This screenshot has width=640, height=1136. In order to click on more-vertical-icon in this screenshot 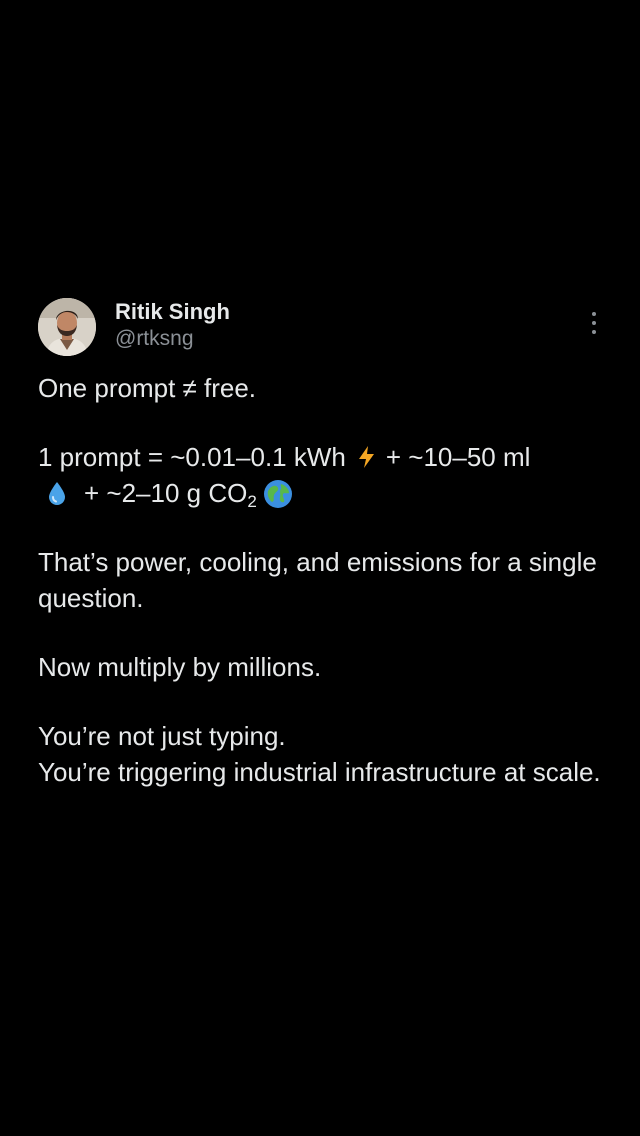, I will do `click(594, 323)`.